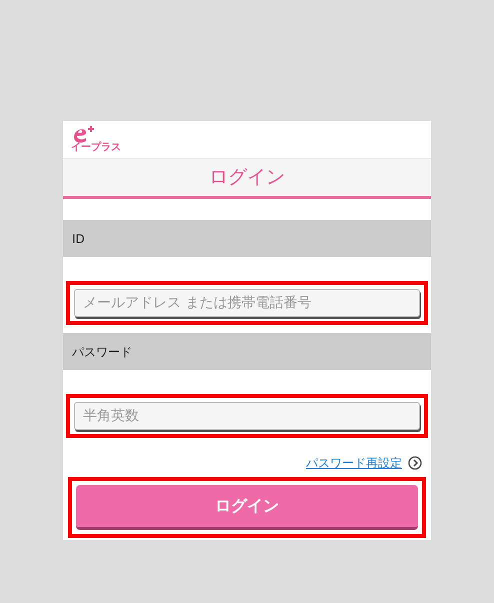 The width and height of the screenshot is (494, 603). I want to click on field-label: パスワード, so click(102, 352).